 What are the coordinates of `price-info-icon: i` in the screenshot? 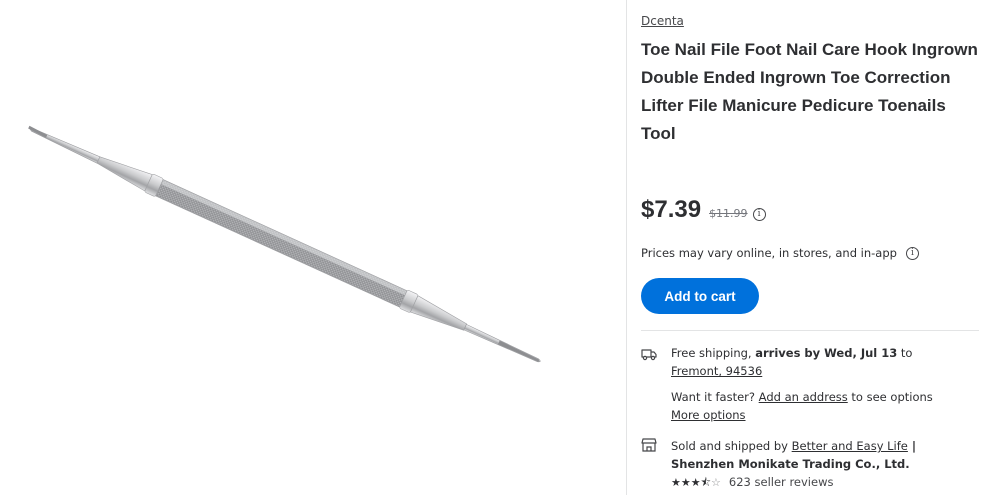 It's located at (759, 214).